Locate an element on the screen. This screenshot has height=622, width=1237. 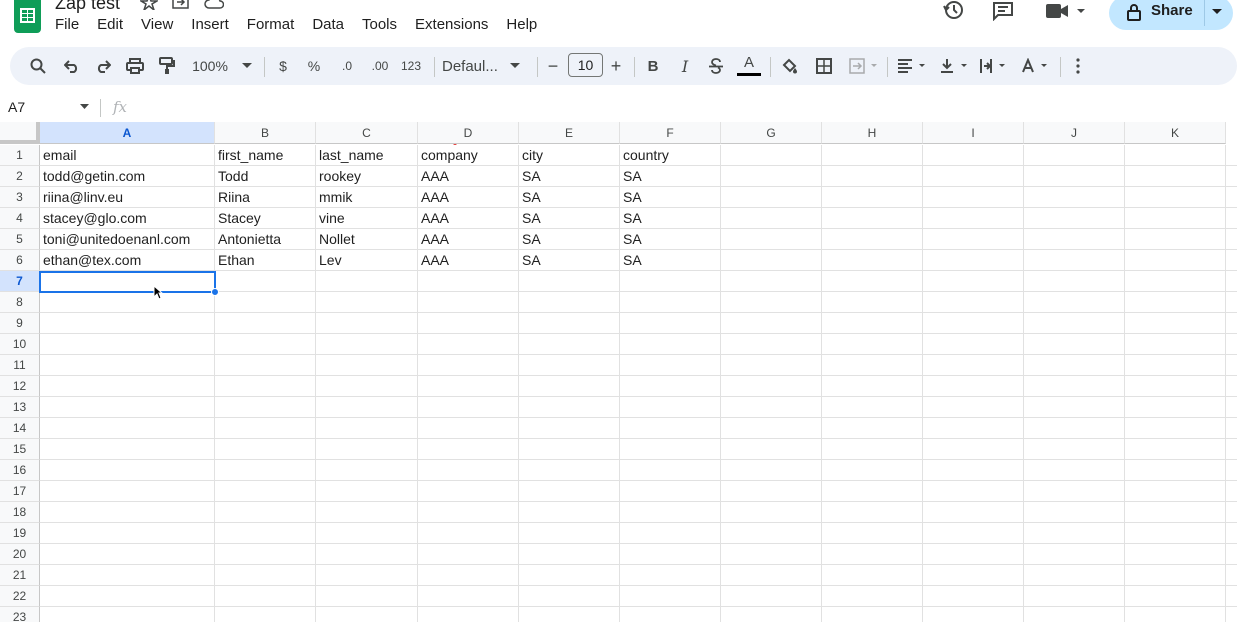
menu-file: File is located at coordinates (67, 24).